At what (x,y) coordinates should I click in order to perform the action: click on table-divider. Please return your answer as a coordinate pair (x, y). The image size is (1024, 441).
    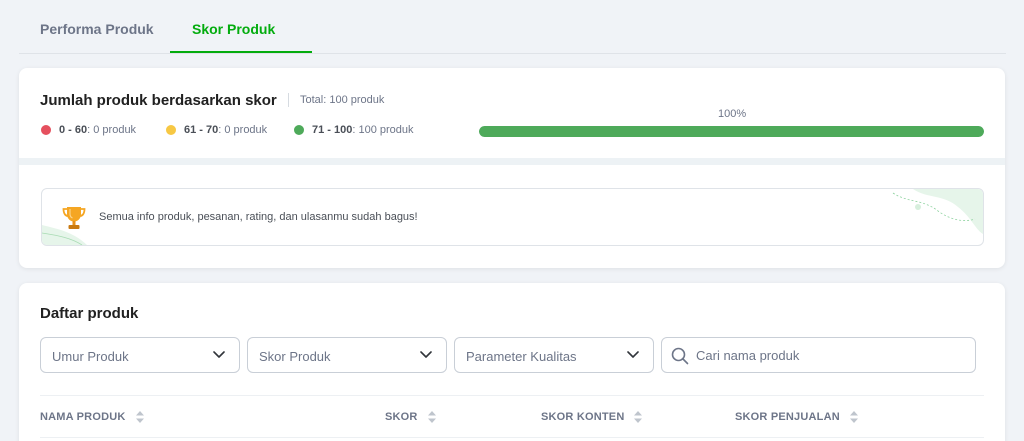
    Looking at the image, I should click on (512, 395).